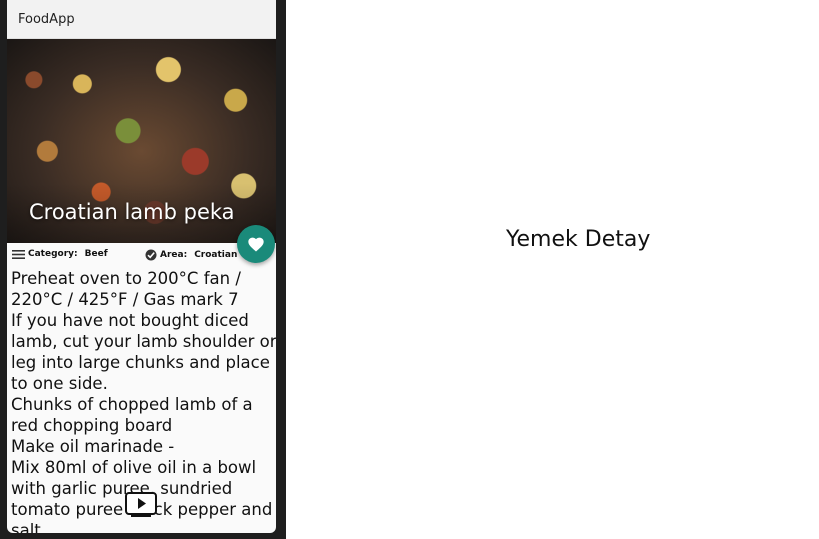 The height and width of the screenshot is (539, 819). I want to click on app-title: FoodApp, so click(46, 19).